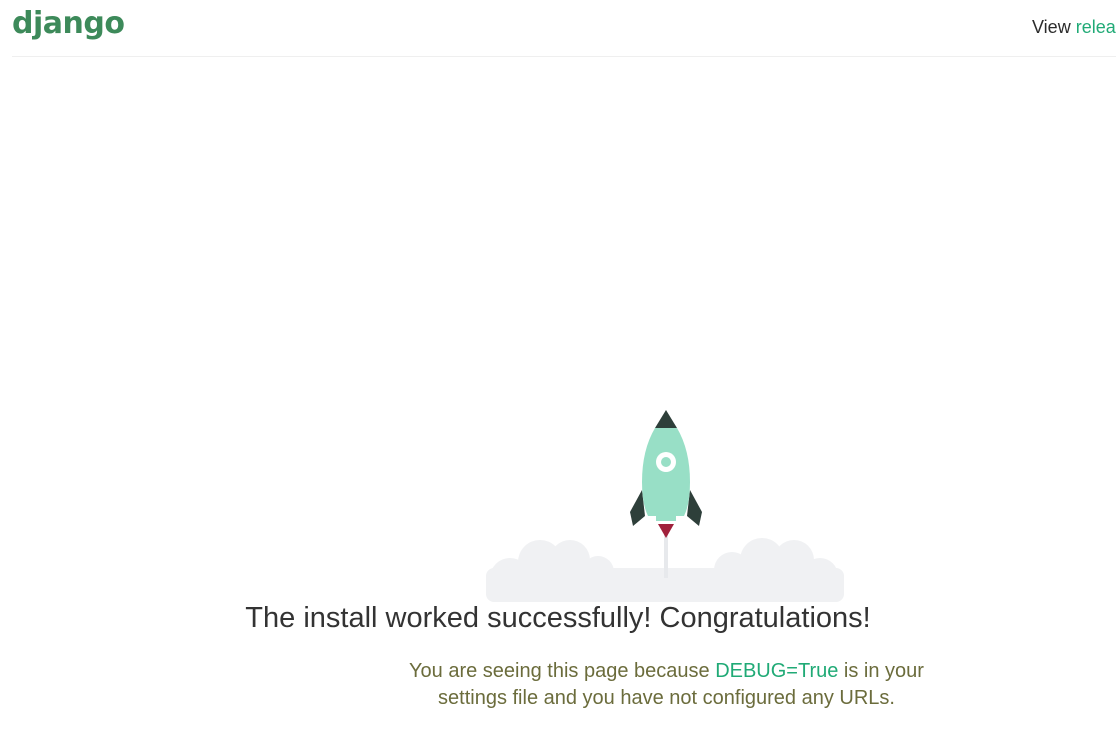 This screenshot has width=1116, height=747. What do you see at coordinates (1054, 27) in the screenshot?
I see `release-notes-prefix: View` at bounding box center [1054, 27].